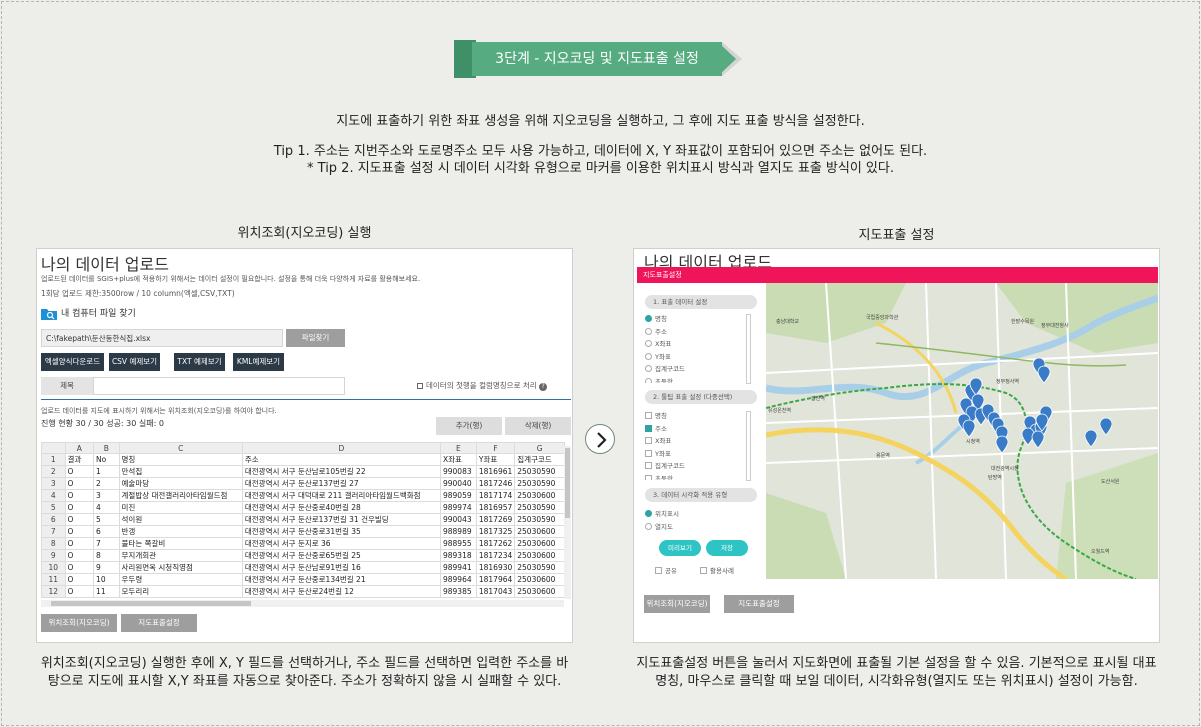  Describe the element at coordinates (341, 519) in the screenshot. I see `table-cell: 대전광역시 서구 둔산로137번길 31 건우빌딩` at that location.